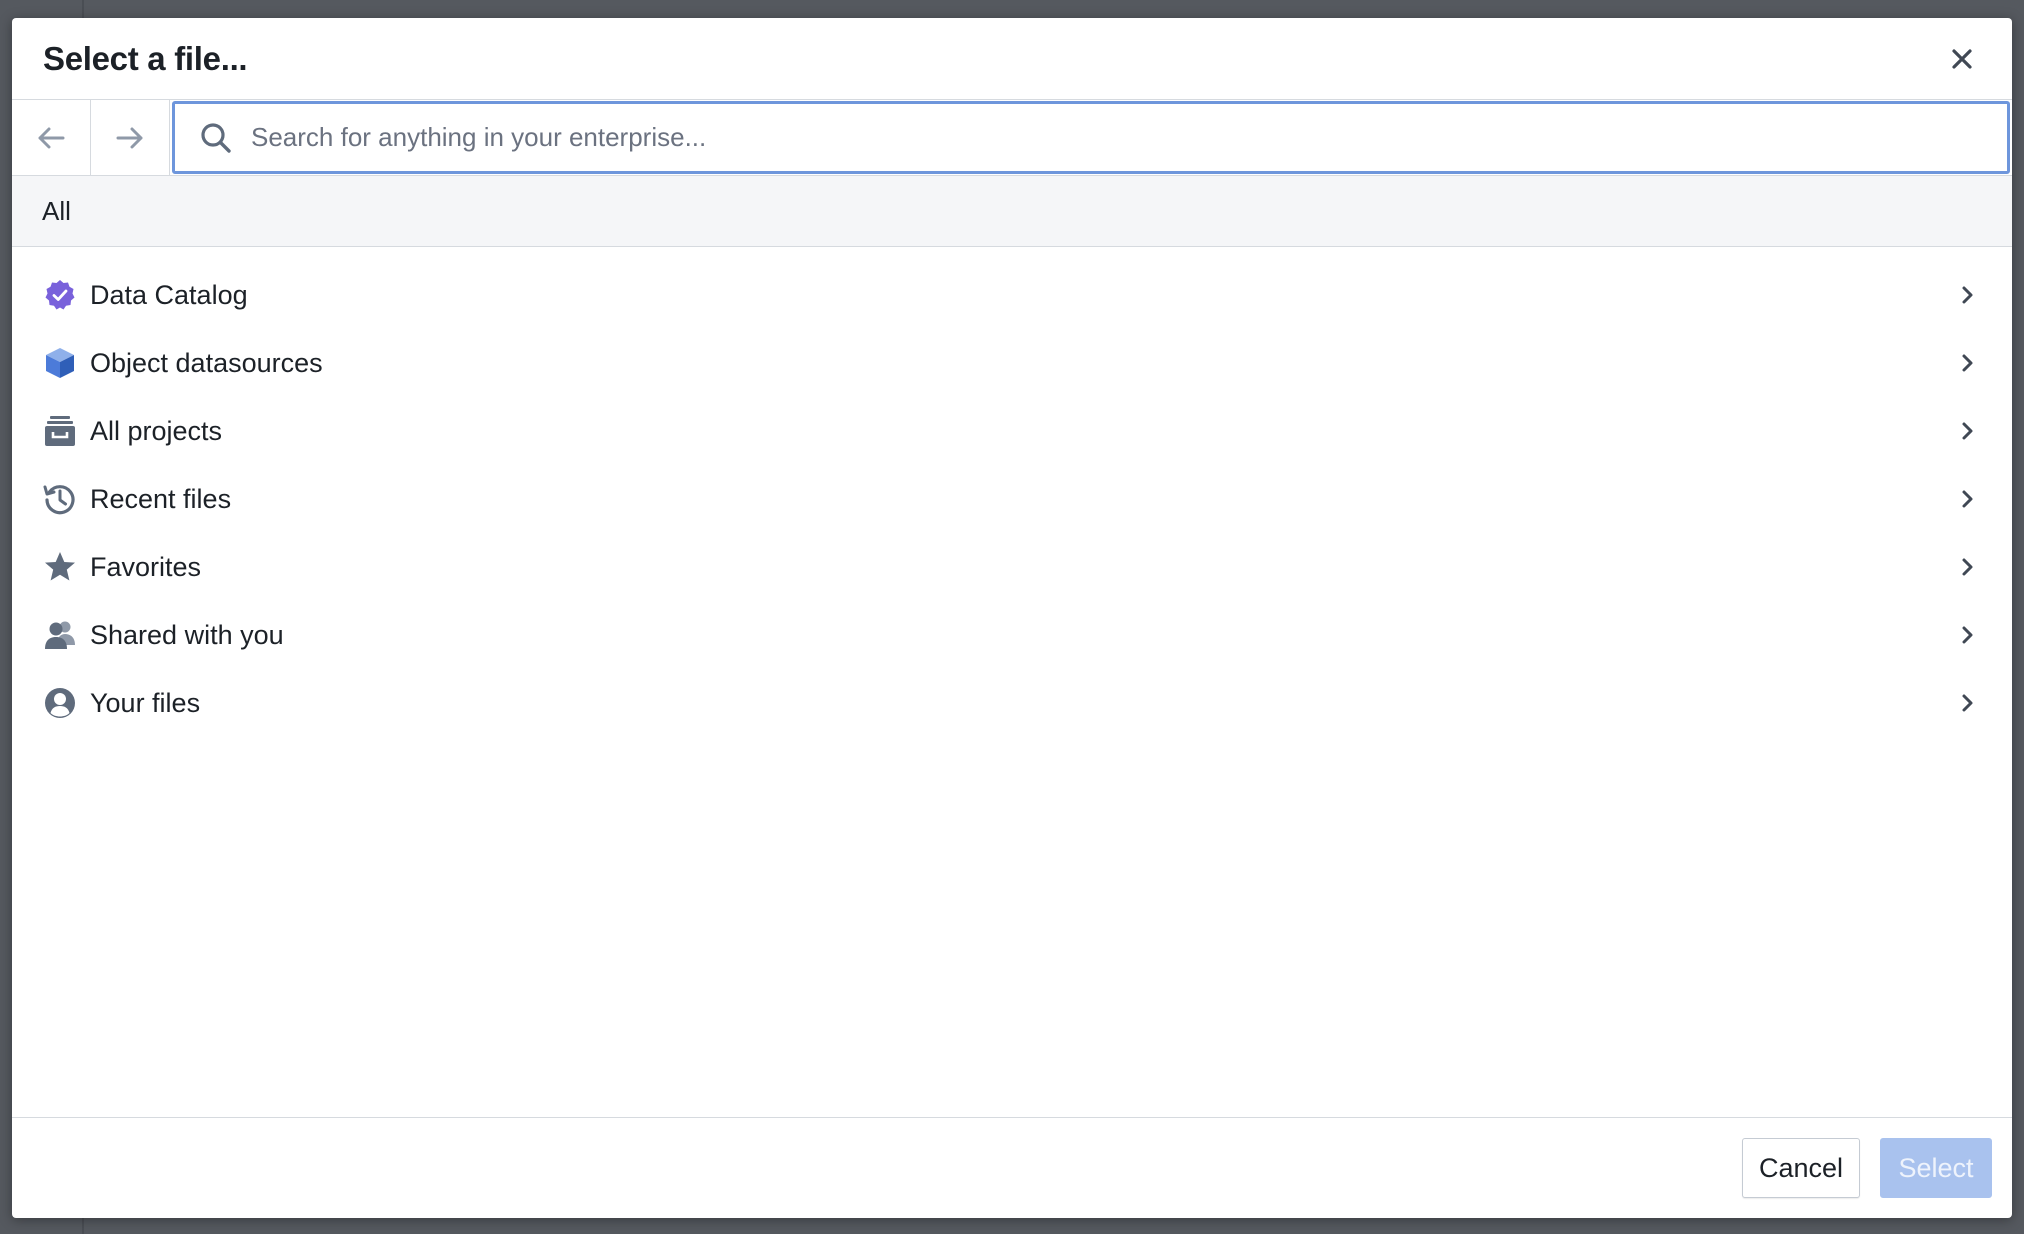 Image resolution: width=2024 pixels, height=1234 pixels. What do you see at coordinates (187, 634) in the screenshot?
I see `list-item-label: Shared with you` at bounding box center [187, 634].